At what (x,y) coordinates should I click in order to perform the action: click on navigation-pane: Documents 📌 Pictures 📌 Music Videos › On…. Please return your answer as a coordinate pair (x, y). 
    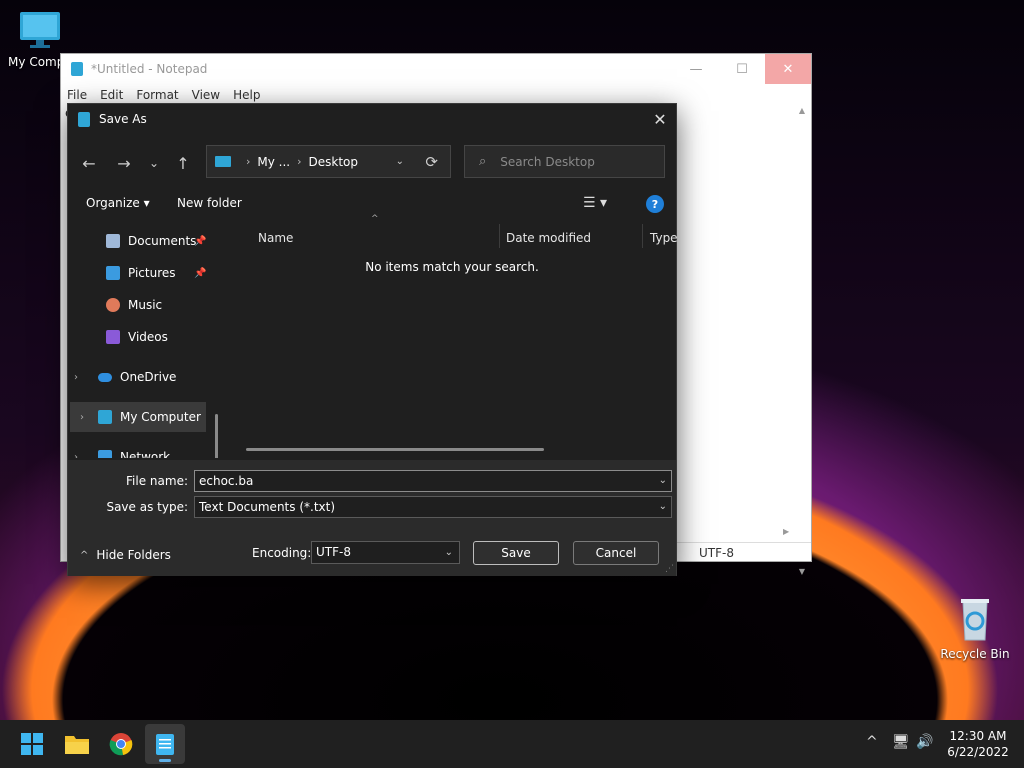
    Looking at the image, I should click on (144, 340).